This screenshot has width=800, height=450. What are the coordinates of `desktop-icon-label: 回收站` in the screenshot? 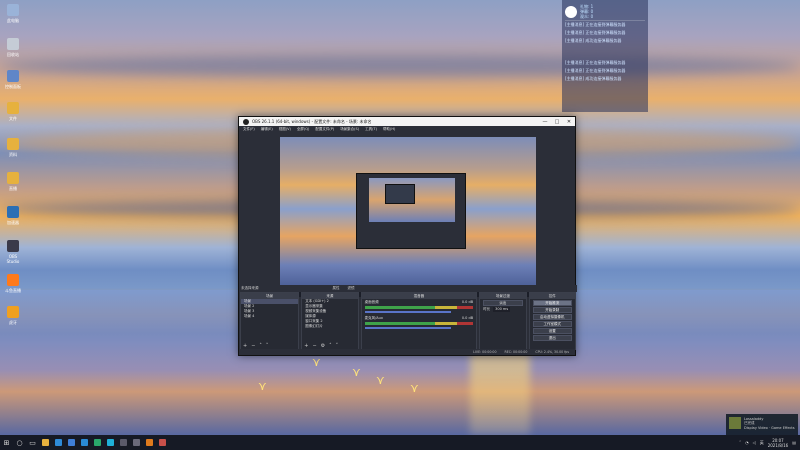 It's located at (13, 54).